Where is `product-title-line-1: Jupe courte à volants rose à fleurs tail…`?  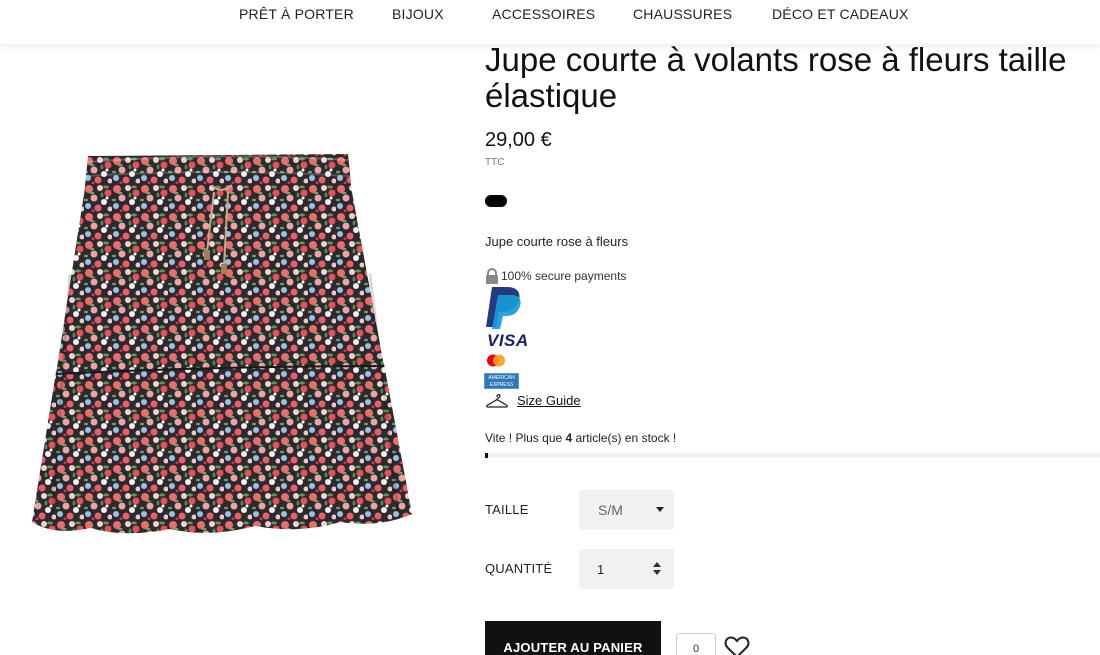
product-title-line-1: Jupe courte à volants rose à fleurs tail… is located at coordinates (776, 59).